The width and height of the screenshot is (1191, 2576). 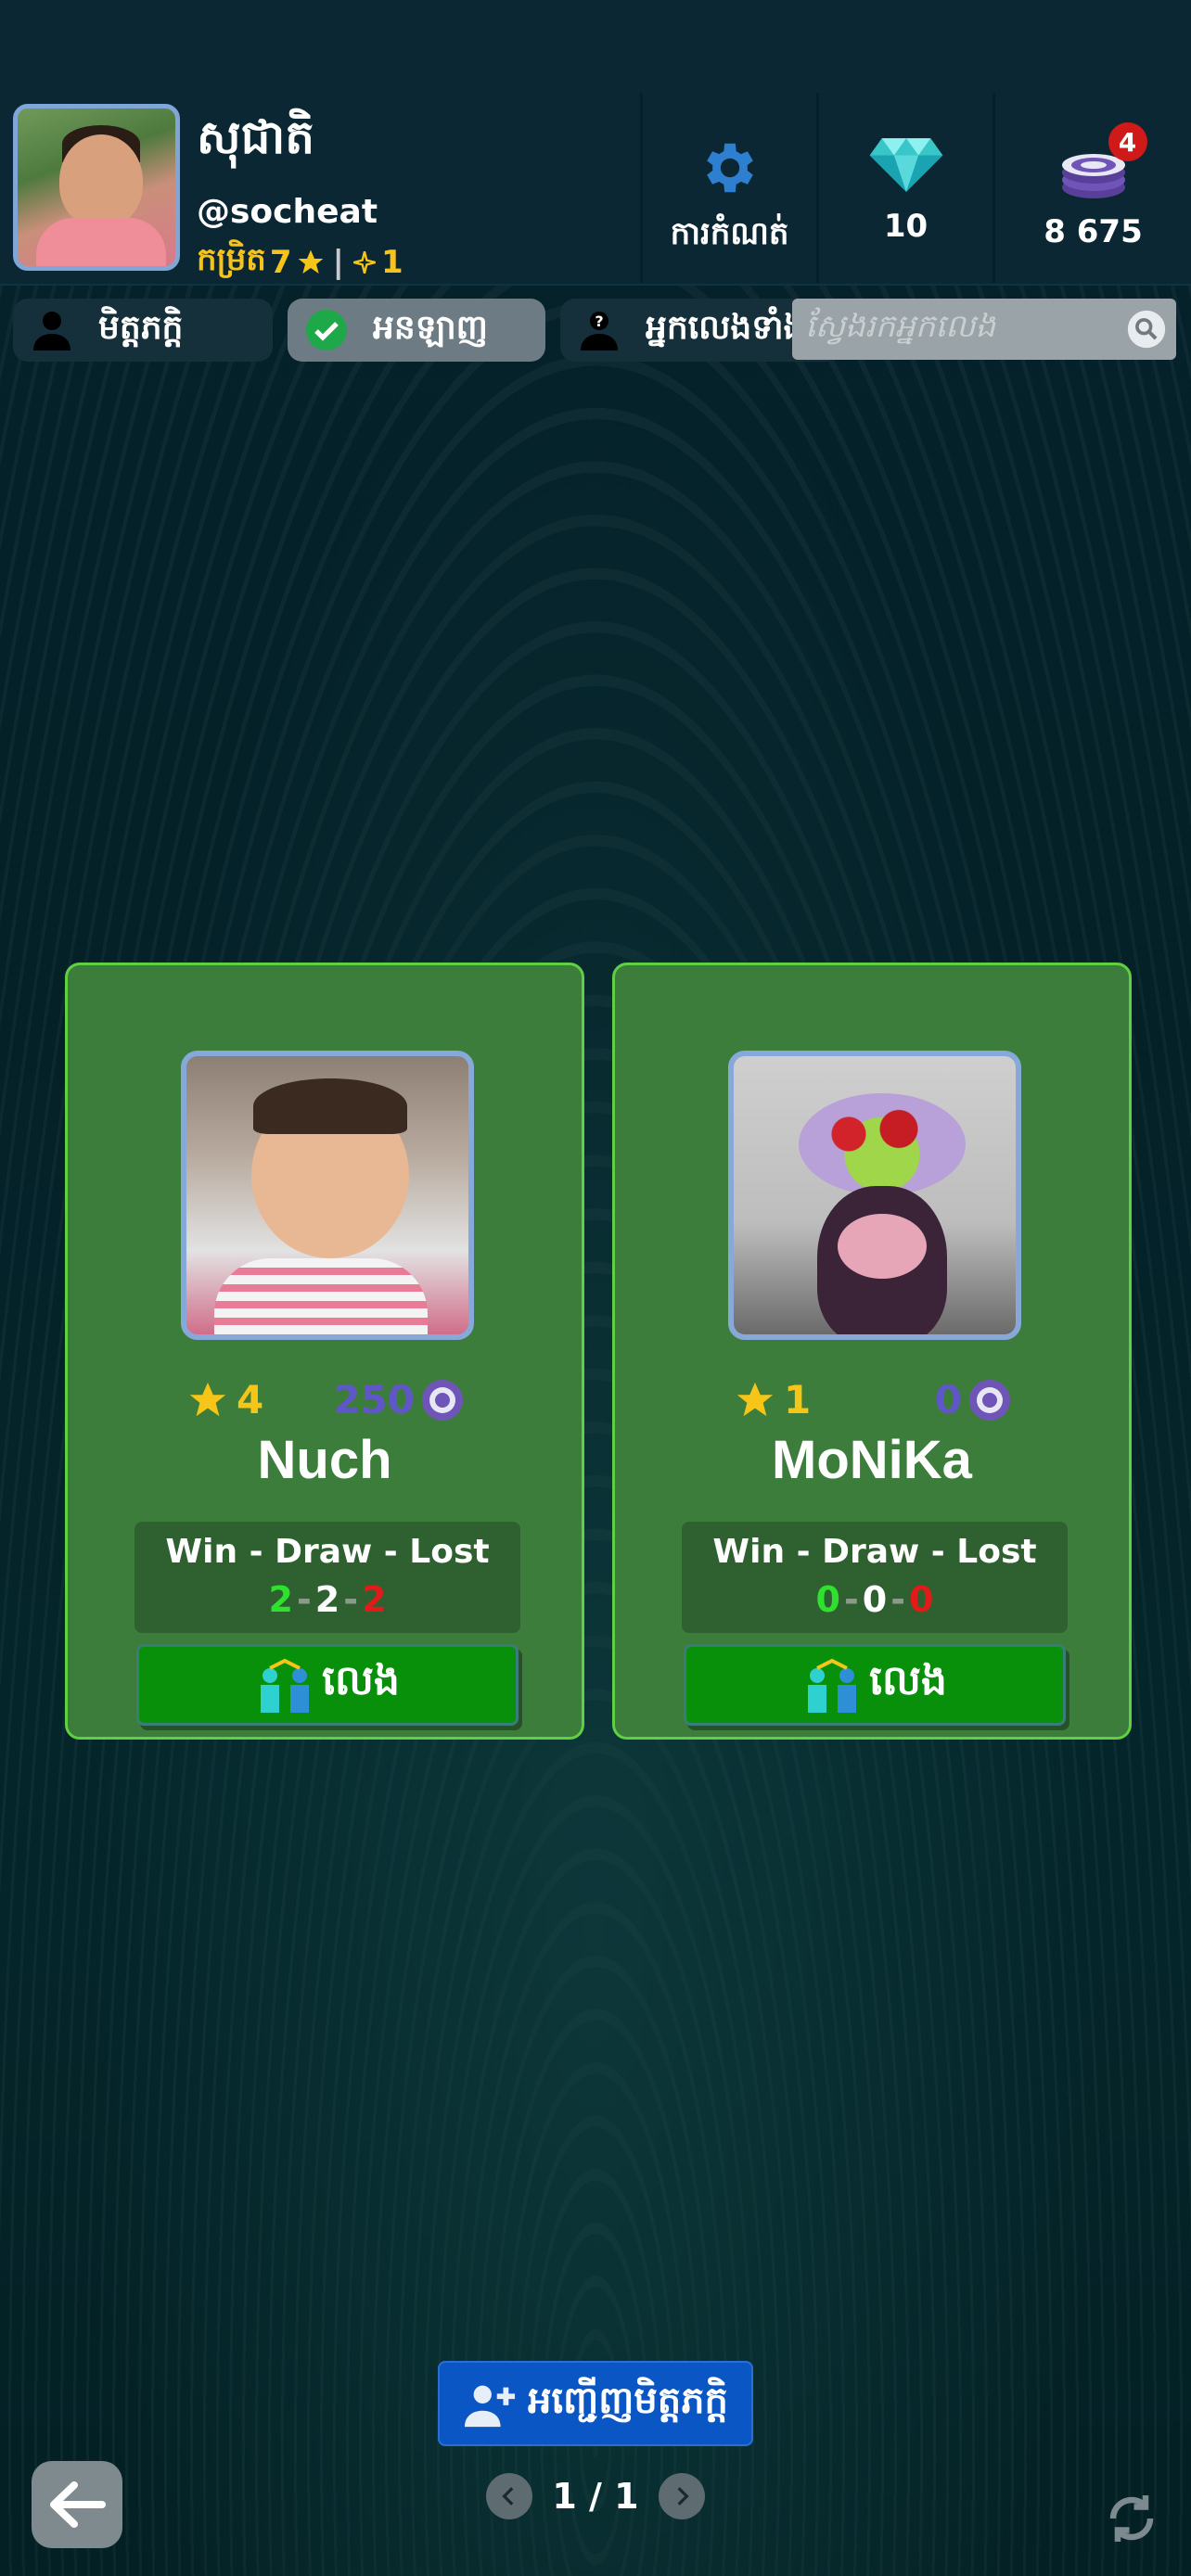 What do you see at coordinates (905, 165) in the screenshot?
I see `diamond-icon` at bounding box center [905, 165].